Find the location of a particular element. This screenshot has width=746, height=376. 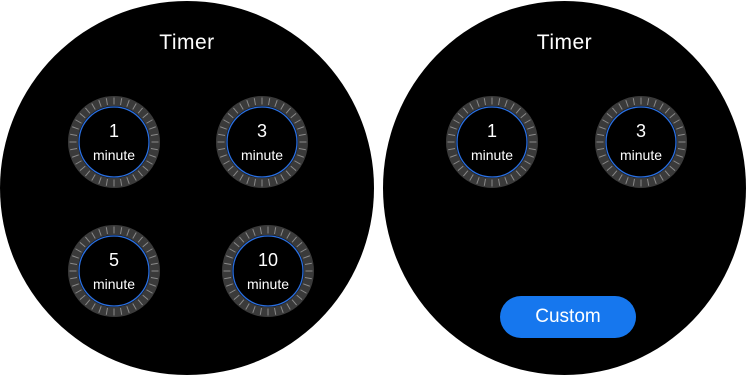

preset-10-minute-dial: 10 minute is located at coordinates (268, 271).